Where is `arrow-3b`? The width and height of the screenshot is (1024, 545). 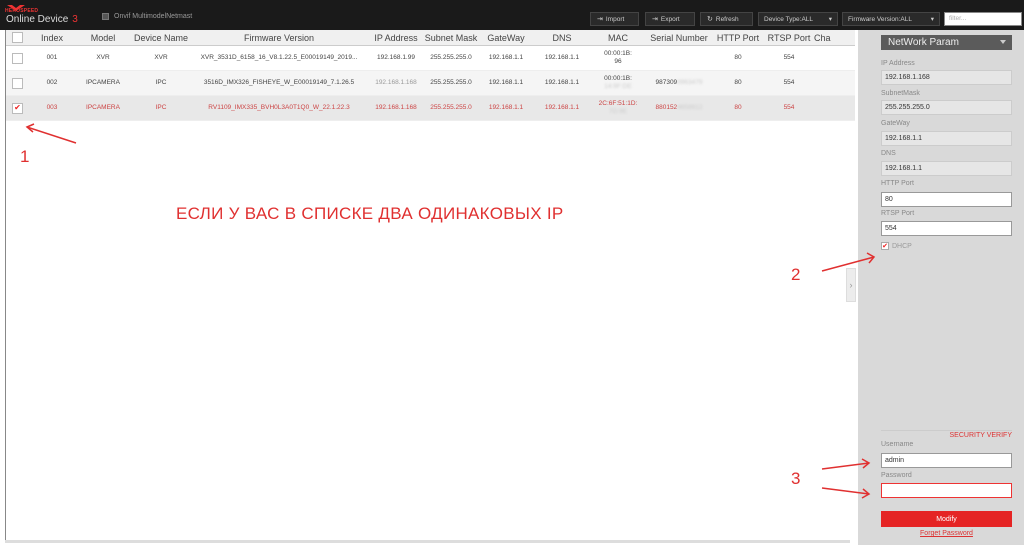
arrow-3b is located at coordinates (845, 491).